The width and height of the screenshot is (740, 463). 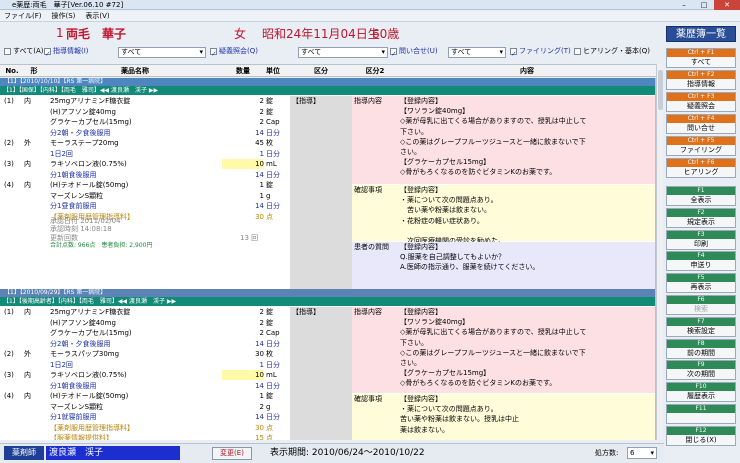 What do you see at coordinates (81, 437) in the screenshot?
I see `row-med-name: 【服薬情報提供料】` at bounding box center [81, 437].